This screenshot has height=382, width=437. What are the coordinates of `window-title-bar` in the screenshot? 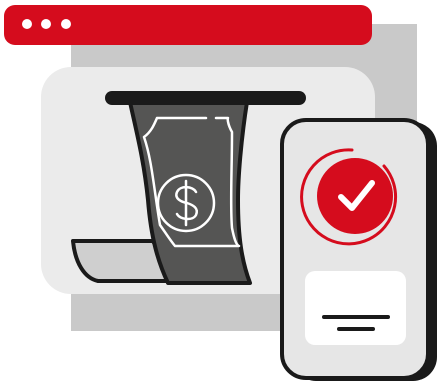 It's located at (188, 25).